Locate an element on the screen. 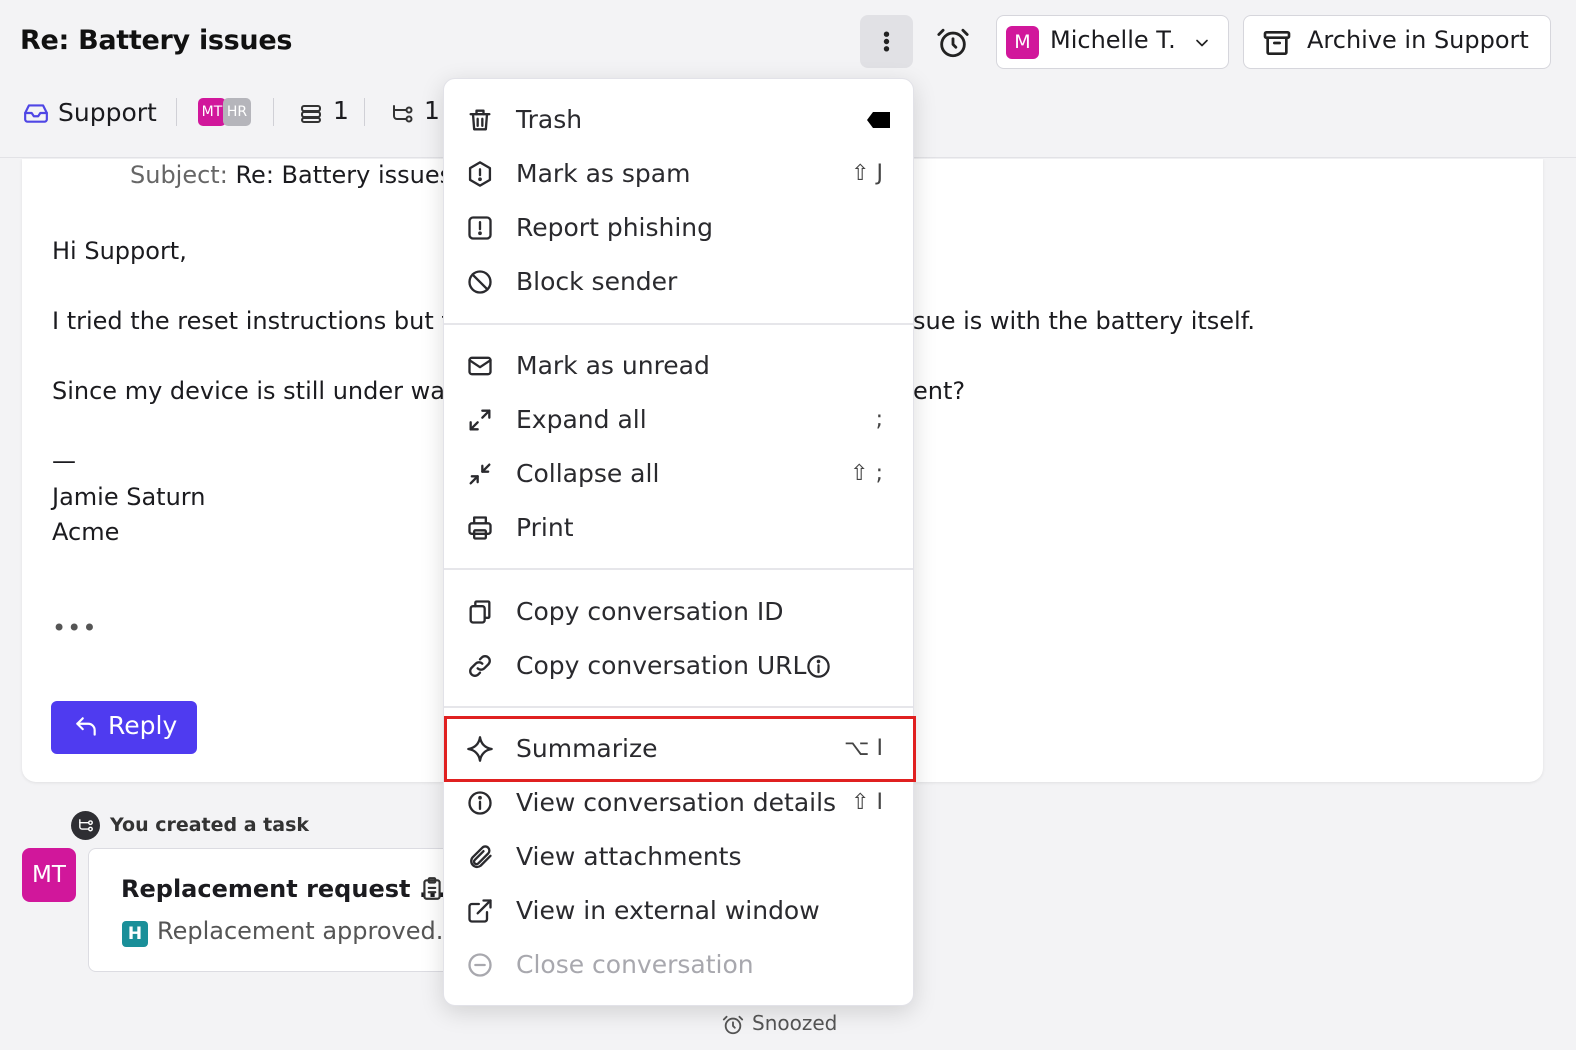 The width and height of the screenshot is (1576, 1050). reply-button: Reply is located at coordinates (124, 727).